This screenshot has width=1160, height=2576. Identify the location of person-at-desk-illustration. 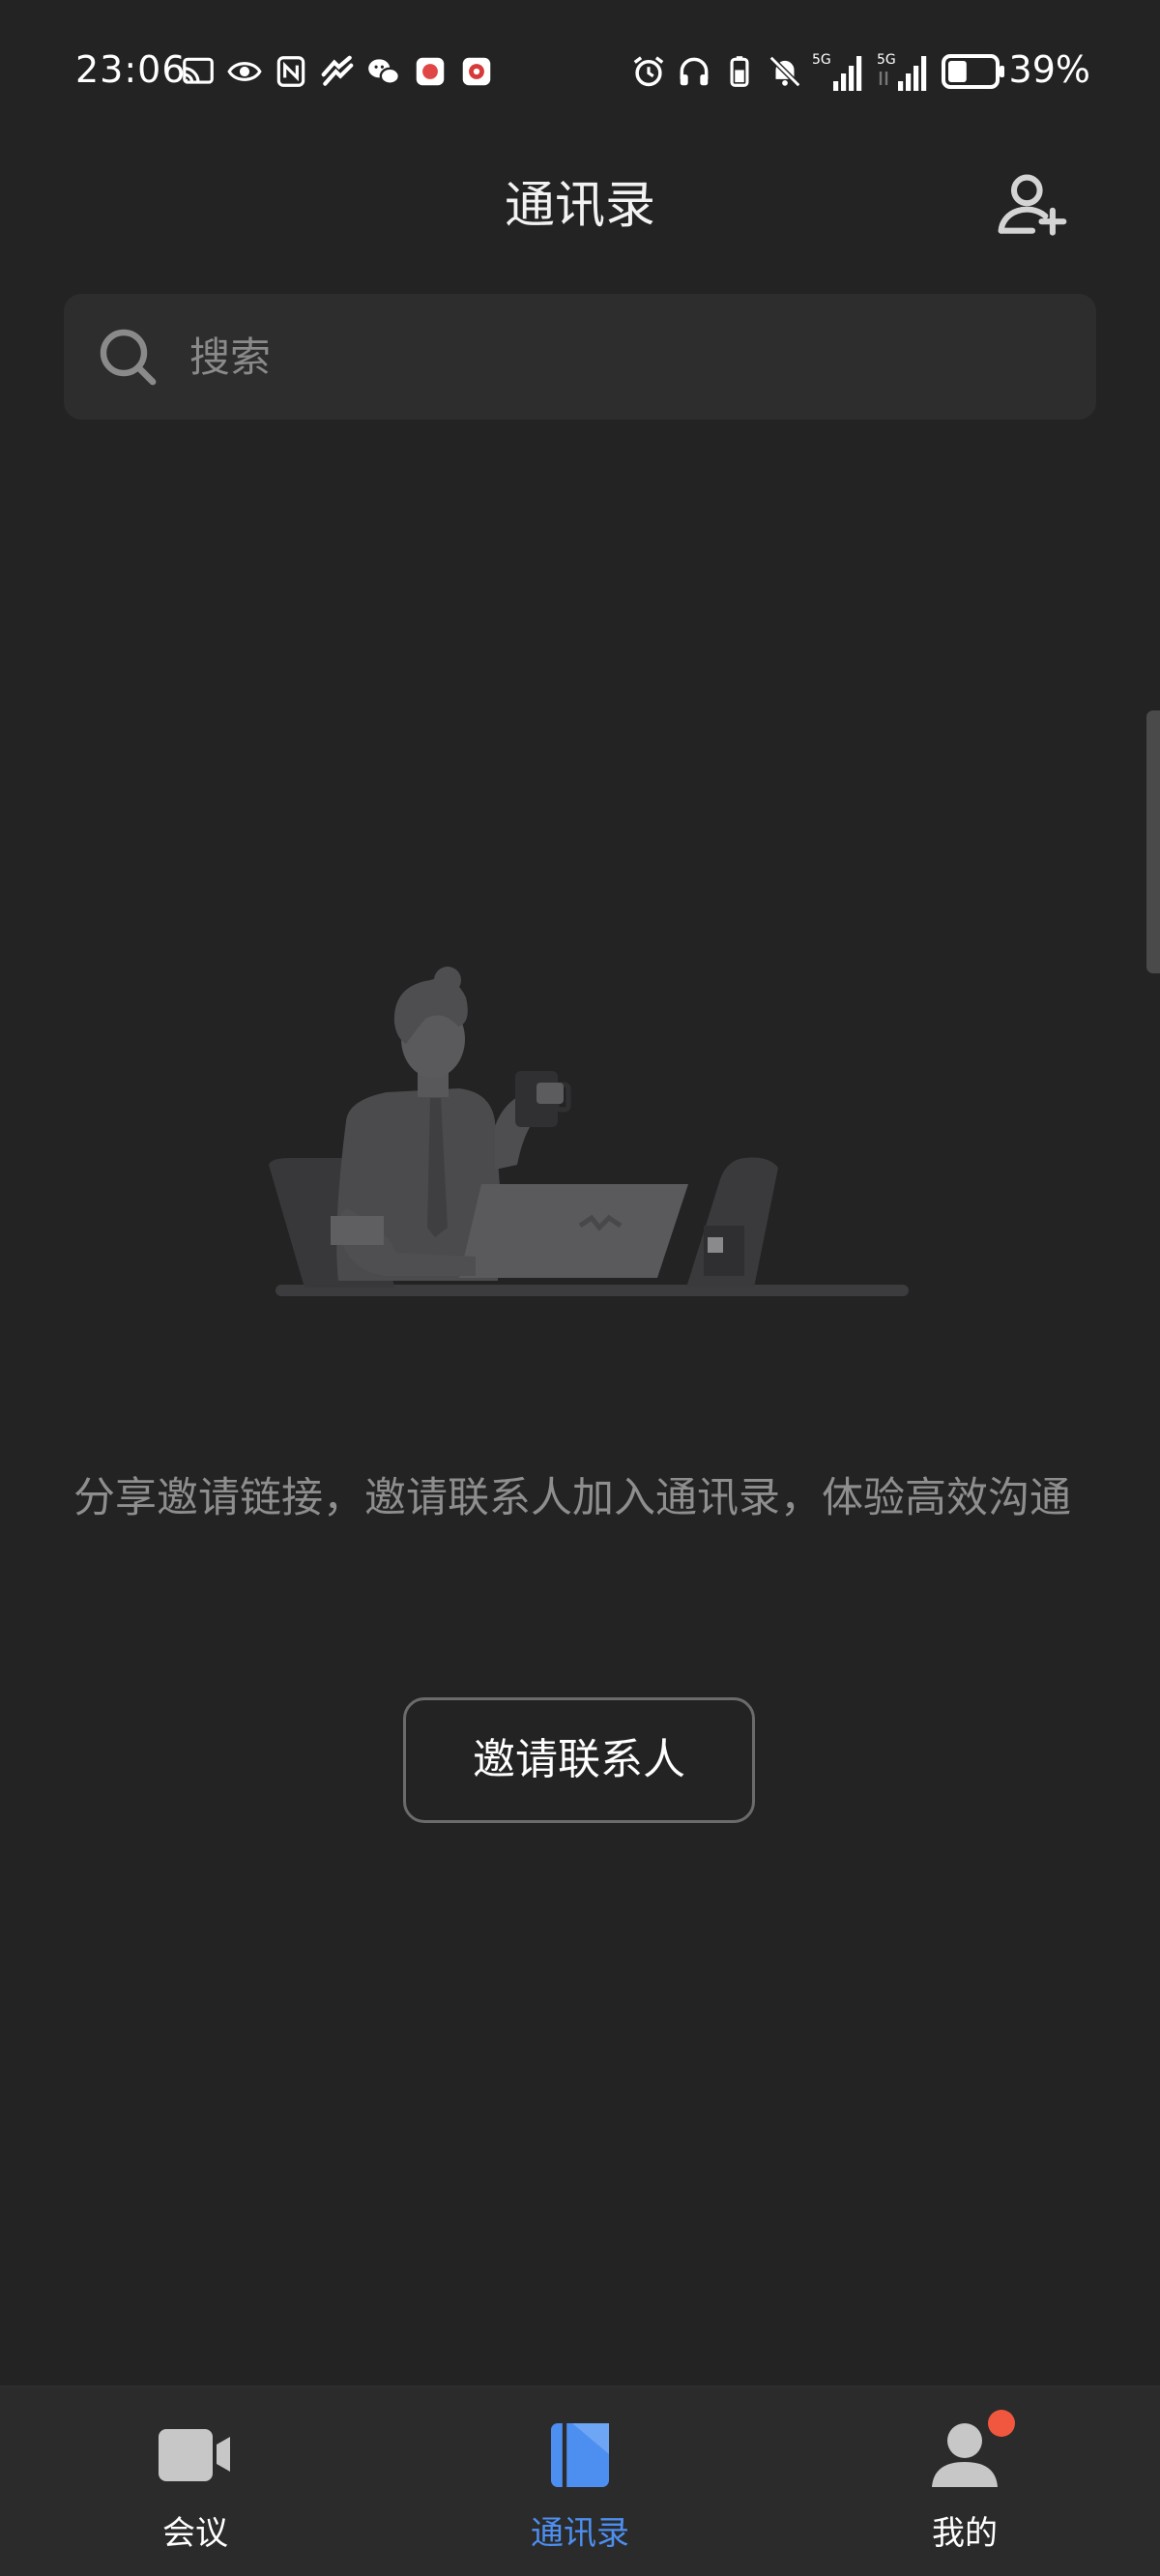
(589, 1131).